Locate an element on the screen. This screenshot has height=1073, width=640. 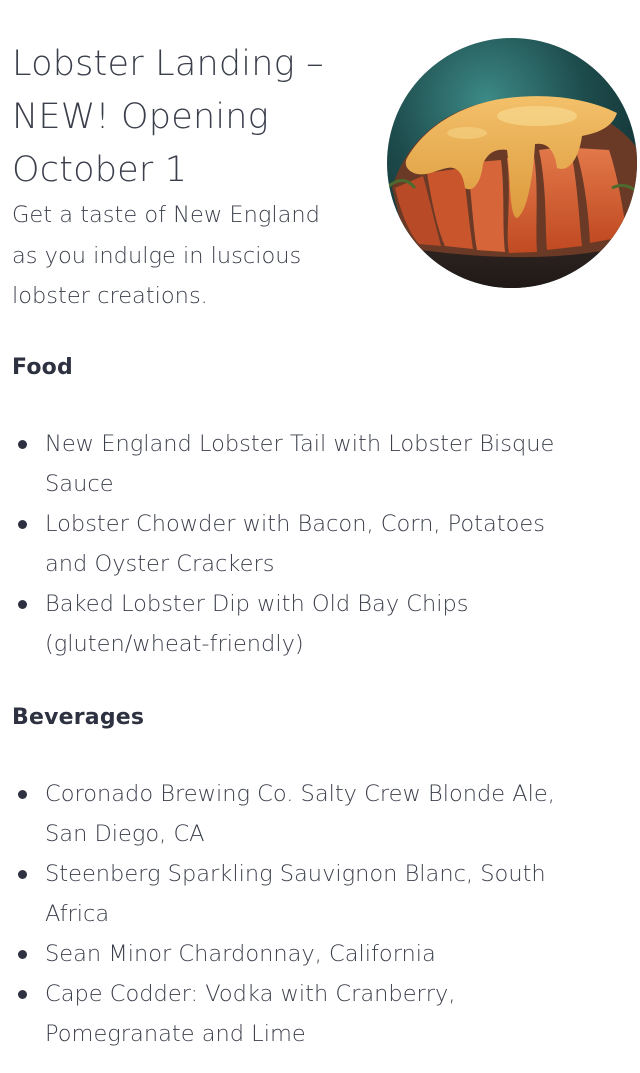
item-line: San Diego, CA is located at coordinates (125, 834).